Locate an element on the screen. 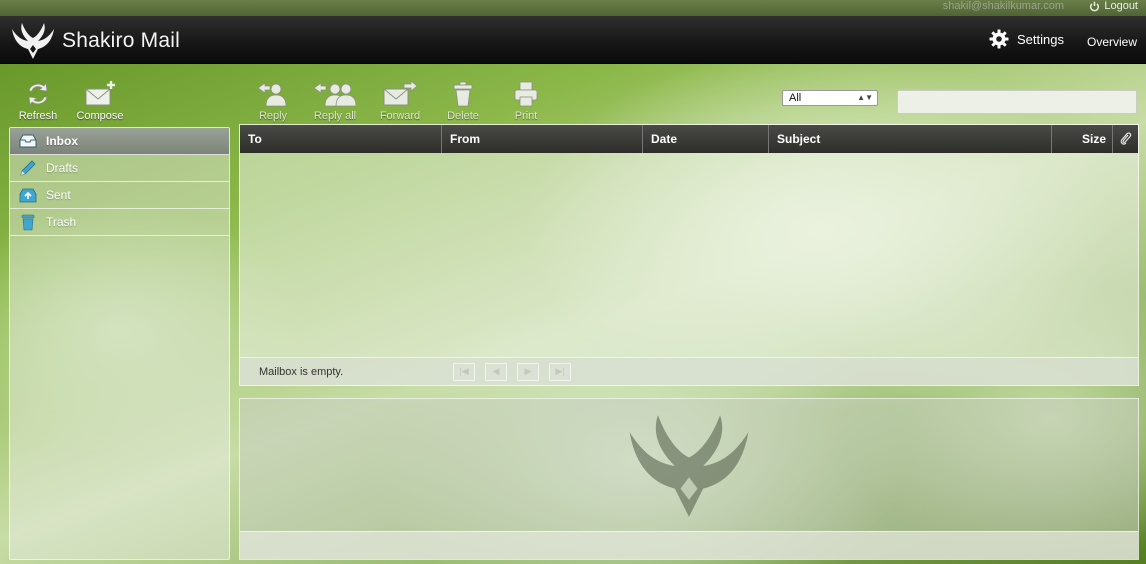 This screenshot has height=564, width=1146. select-arrows-icon: ▲▼ is located at coordinates (865, 97).